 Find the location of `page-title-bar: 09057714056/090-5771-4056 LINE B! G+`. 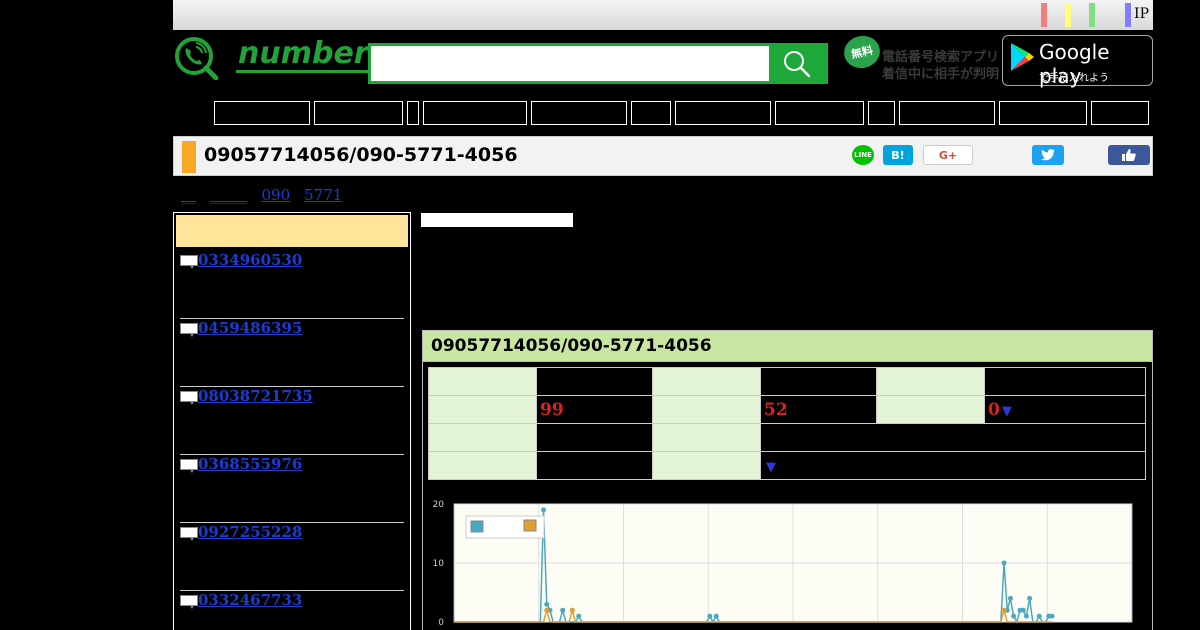

page-title-bar: 09057714056/090-5771-4056 LINE B! G+ is located at coordinates (663, 156).